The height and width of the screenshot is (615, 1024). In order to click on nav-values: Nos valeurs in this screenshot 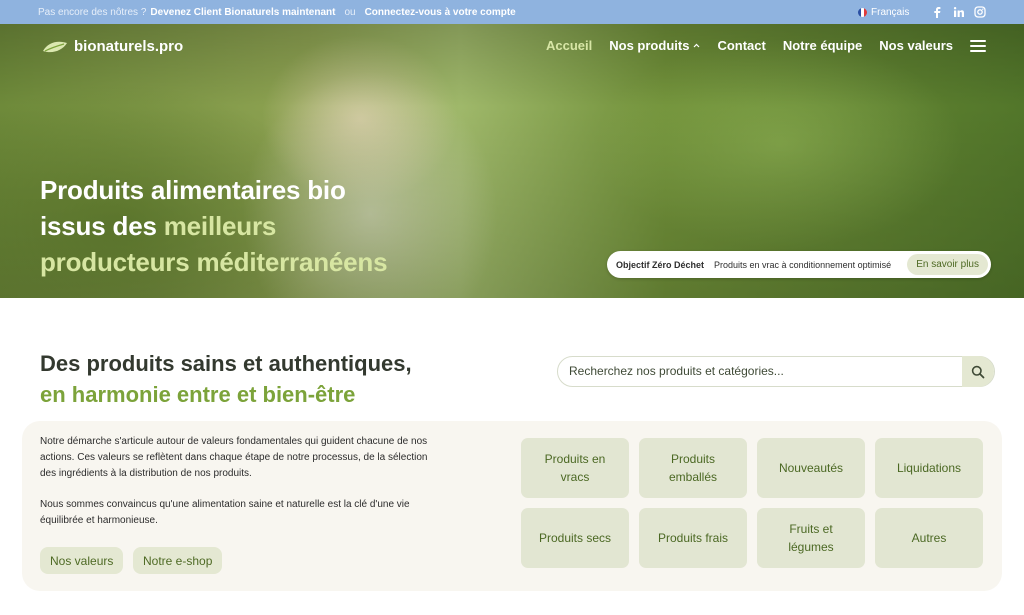, I will do `click(916, 45)`.